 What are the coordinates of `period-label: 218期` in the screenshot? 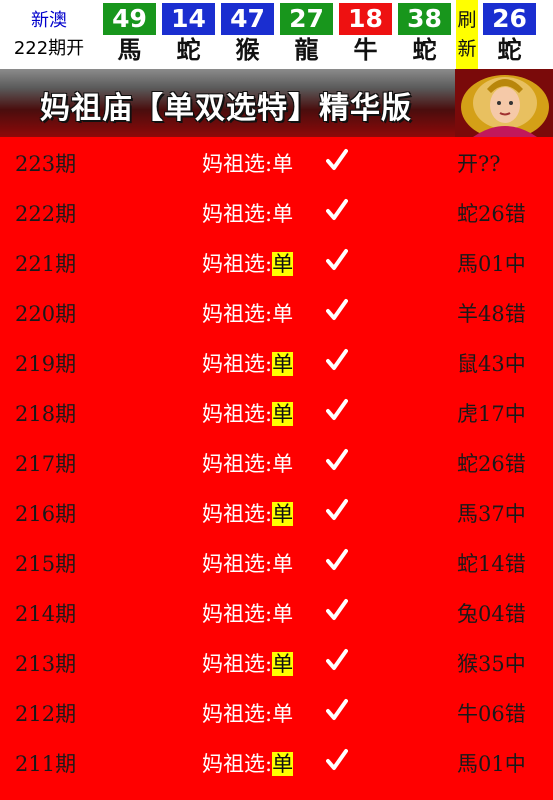 It's located at (46, 414).